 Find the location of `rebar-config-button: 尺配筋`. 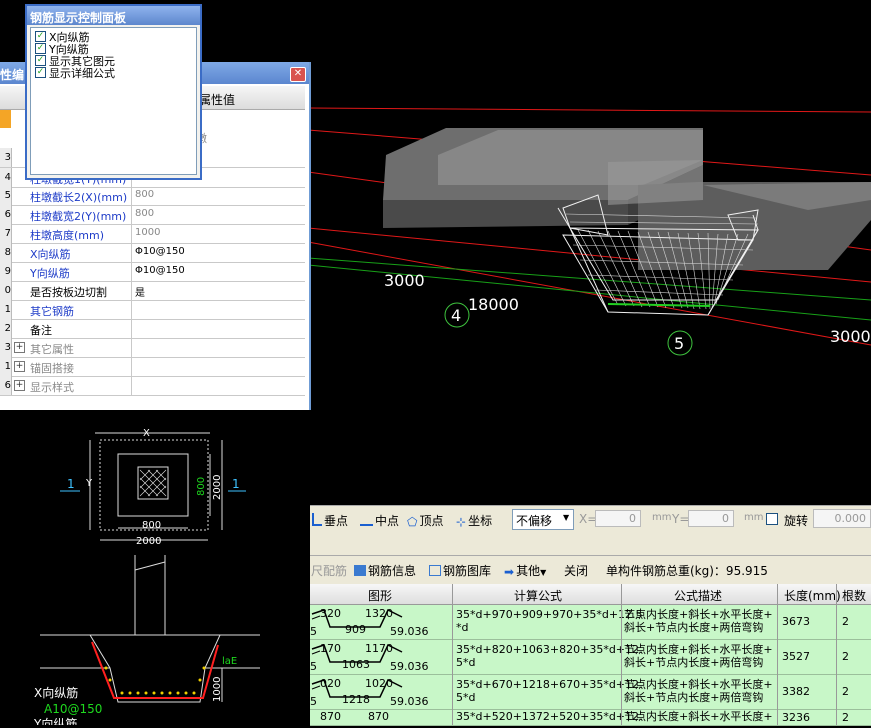

rebar-config-button: 尺配筋 is located at coordinates (329, 570).